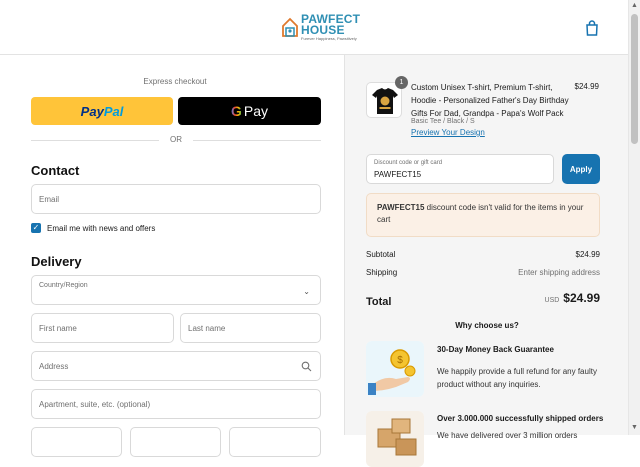 Image resolution: width=640 pixels, height=467 pixels. I want to click on chevron-down-icon: ⌄, so click(306, 291).